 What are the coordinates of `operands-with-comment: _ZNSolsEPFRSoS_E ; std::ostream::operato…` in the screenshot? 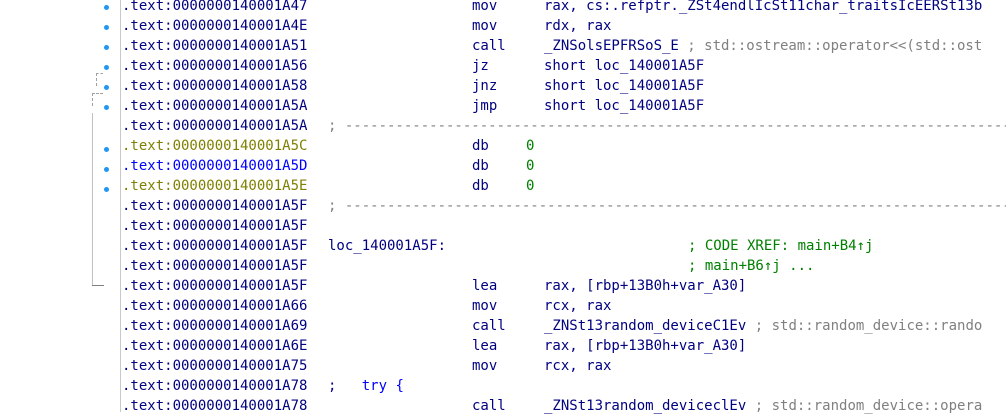 It's located at (763, 46).